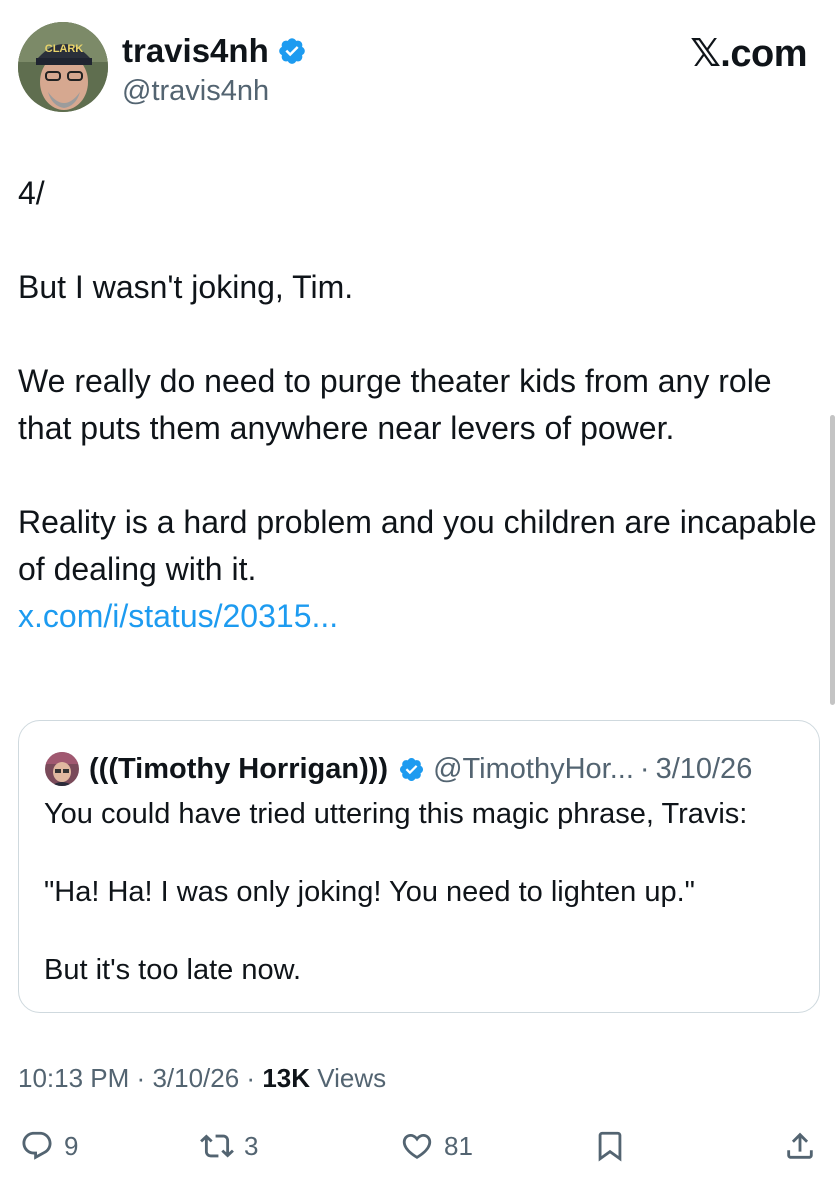  Describe the element at coordinates (352, 1078) in the screenshot. I see `views-label: Views` at that location.